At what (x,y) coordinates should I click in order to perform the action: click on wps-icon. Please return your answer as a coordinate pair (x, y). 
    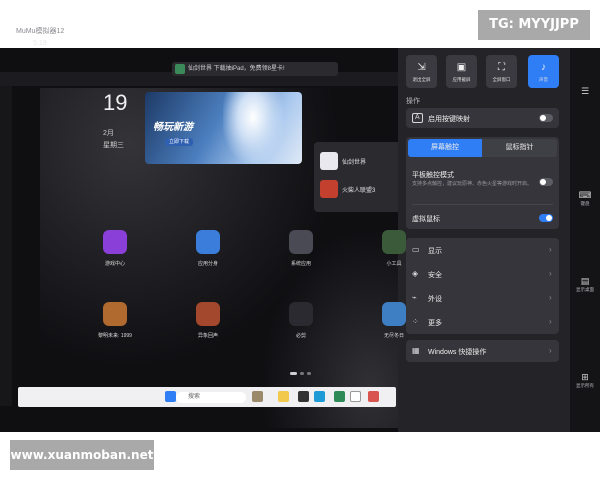
    Looking at the image, I should click on (373, 396).